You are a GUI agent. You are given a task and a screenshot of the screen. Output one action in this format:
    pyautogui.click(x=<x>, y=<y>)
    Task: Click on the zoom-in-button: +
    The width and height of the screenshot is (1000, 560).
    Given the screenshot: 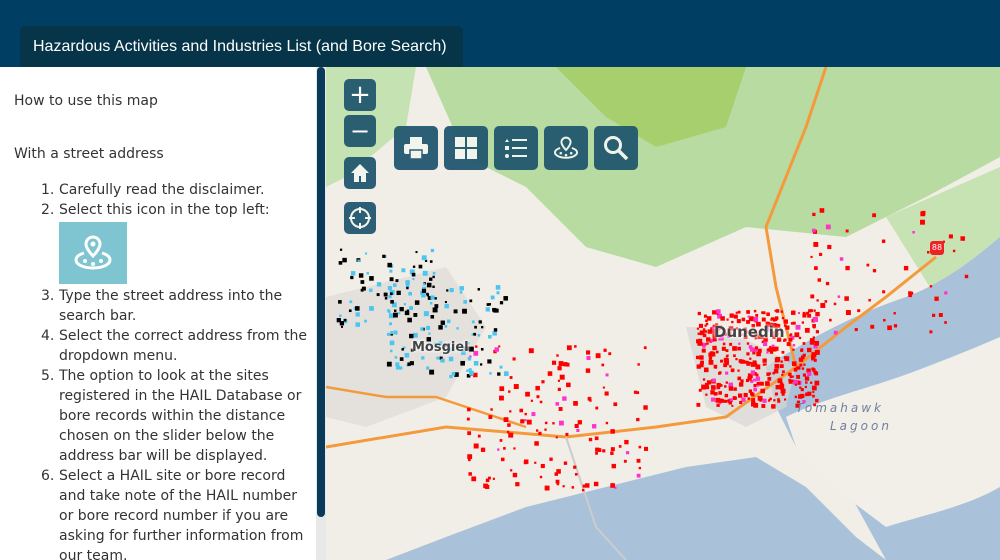 What is the action you would take?
    pyautogui.click(x=360, y=95)
    